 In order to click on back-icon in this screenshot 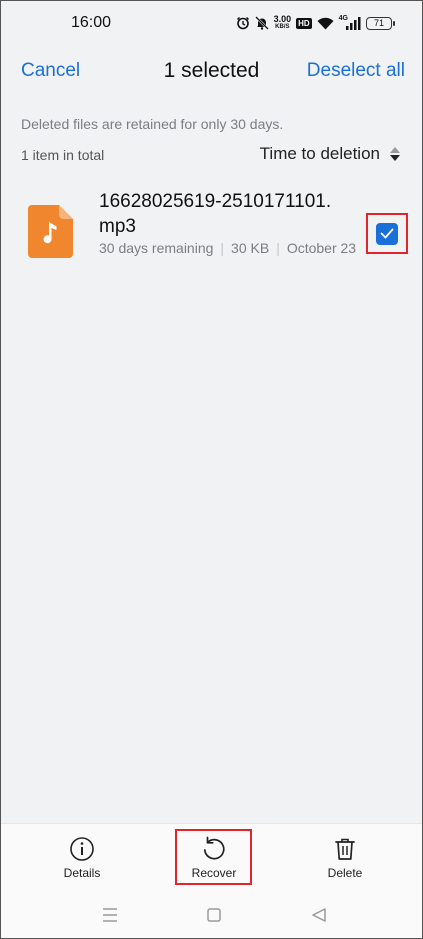, I will do `click(319, 915)`.